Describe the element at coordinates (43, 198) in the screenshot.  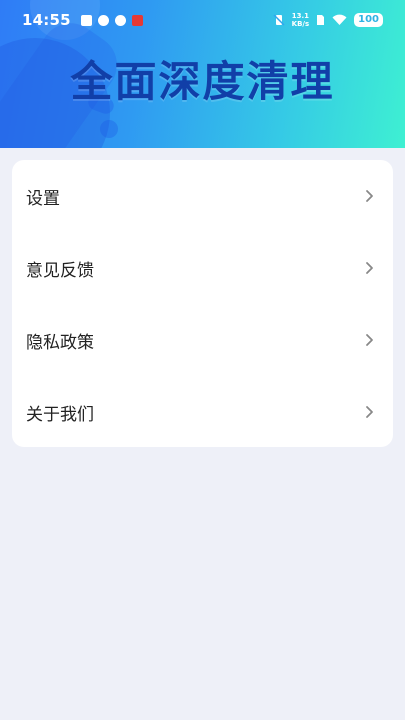
I see `menu-item-label: 设置` at that location.